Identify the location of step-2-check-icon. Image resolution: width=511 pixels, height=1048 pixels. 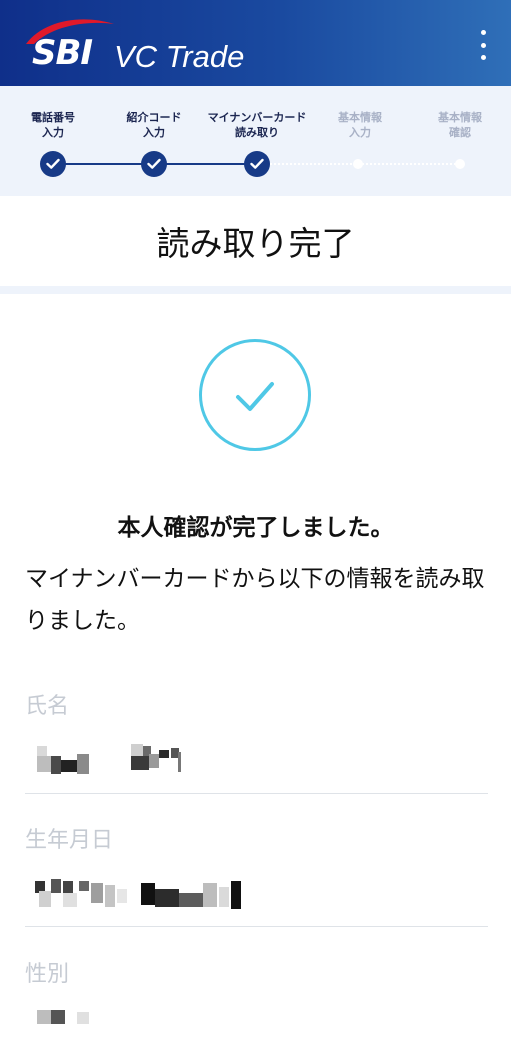
(154, 164).